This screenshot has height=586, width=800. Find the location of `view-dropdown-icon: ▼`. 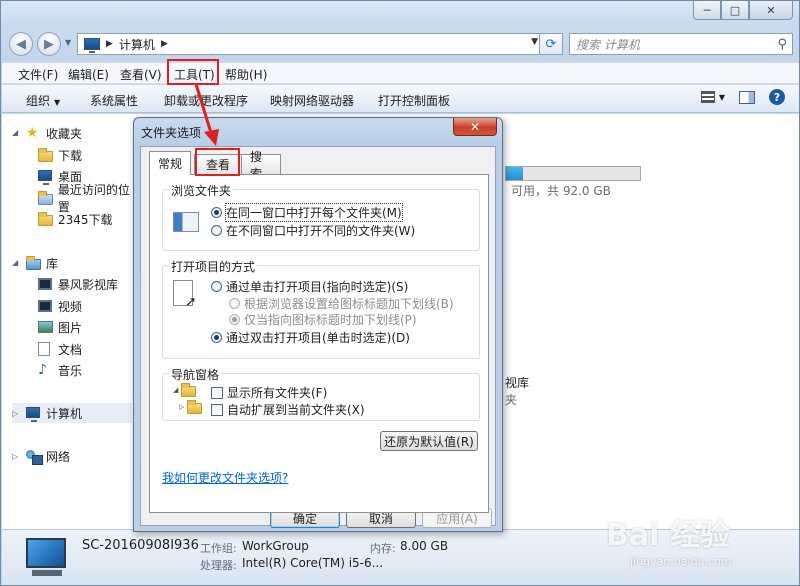

view-dropdown-icon: ▼ is located at coordinates (722, 97).